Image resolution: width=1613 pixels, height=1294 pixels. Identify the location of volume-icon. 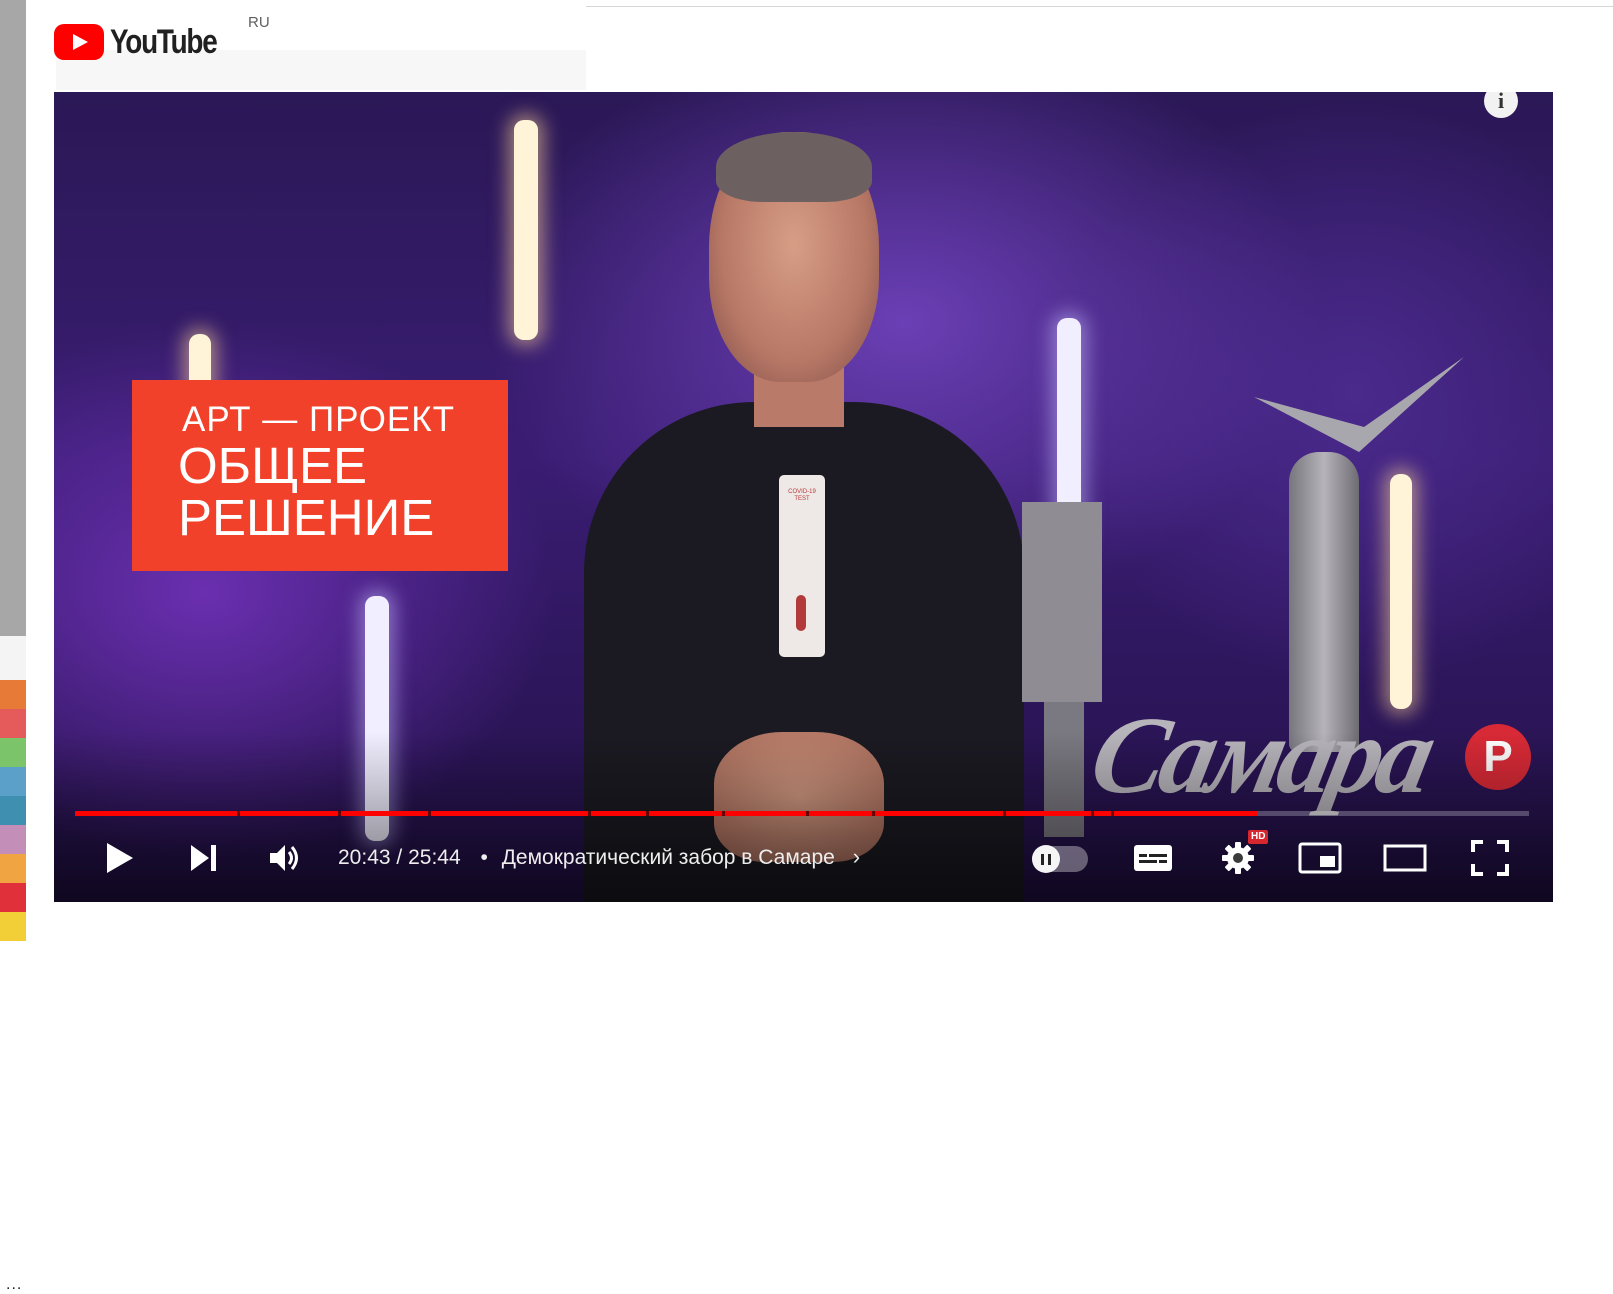
(284, 858).